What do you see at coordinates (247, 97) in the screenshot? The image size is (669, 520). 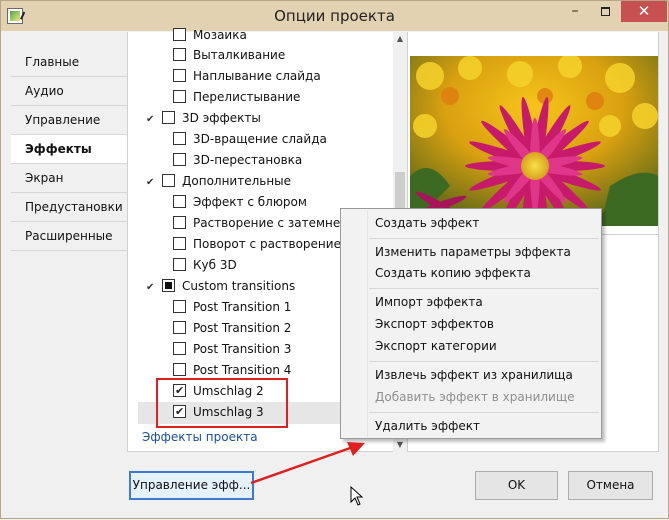 I see `tree-item-label: Перелистывание` at bounding box center [247, 97].